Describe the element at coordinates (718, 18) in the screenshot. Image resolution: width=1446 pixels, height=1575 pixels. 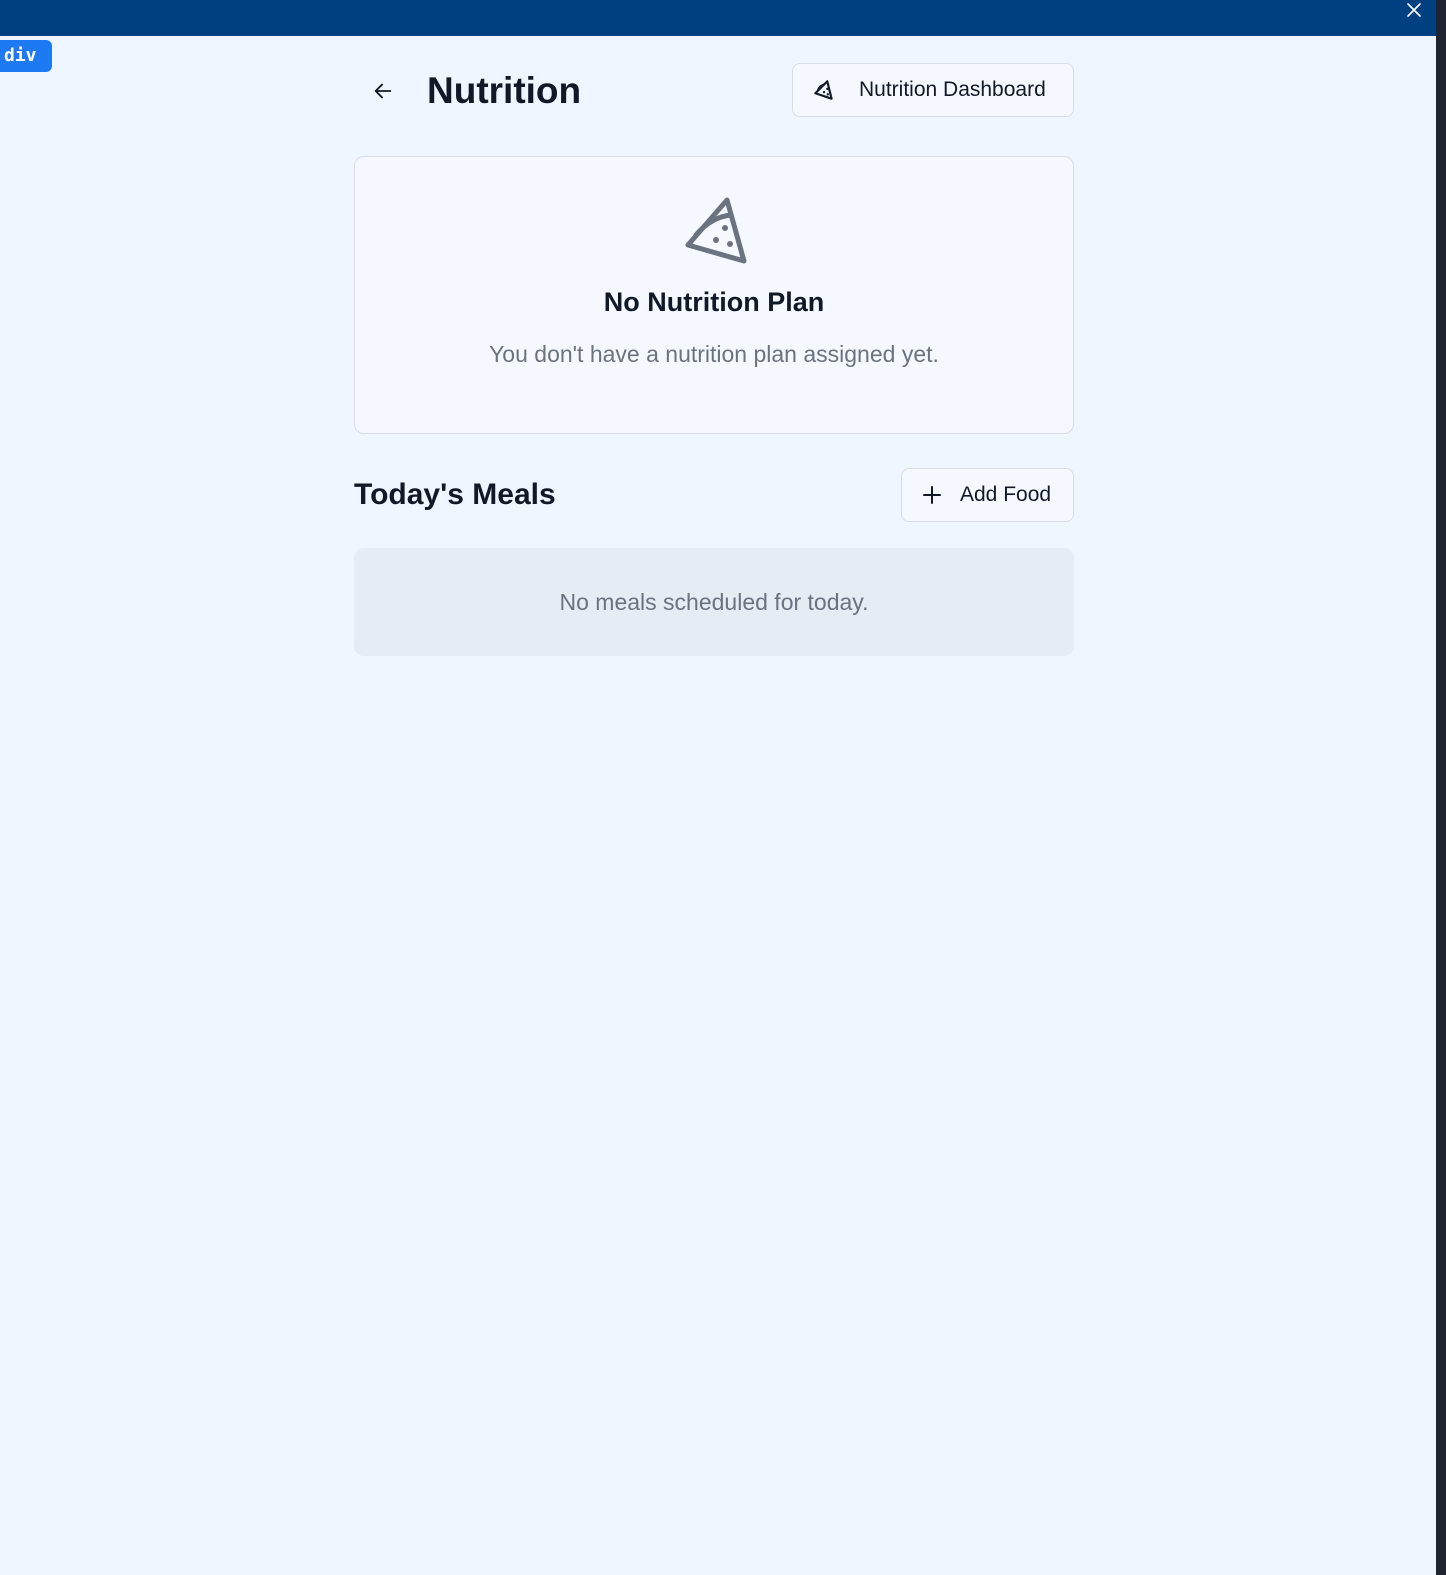
I see `window-titlebar` at that location.